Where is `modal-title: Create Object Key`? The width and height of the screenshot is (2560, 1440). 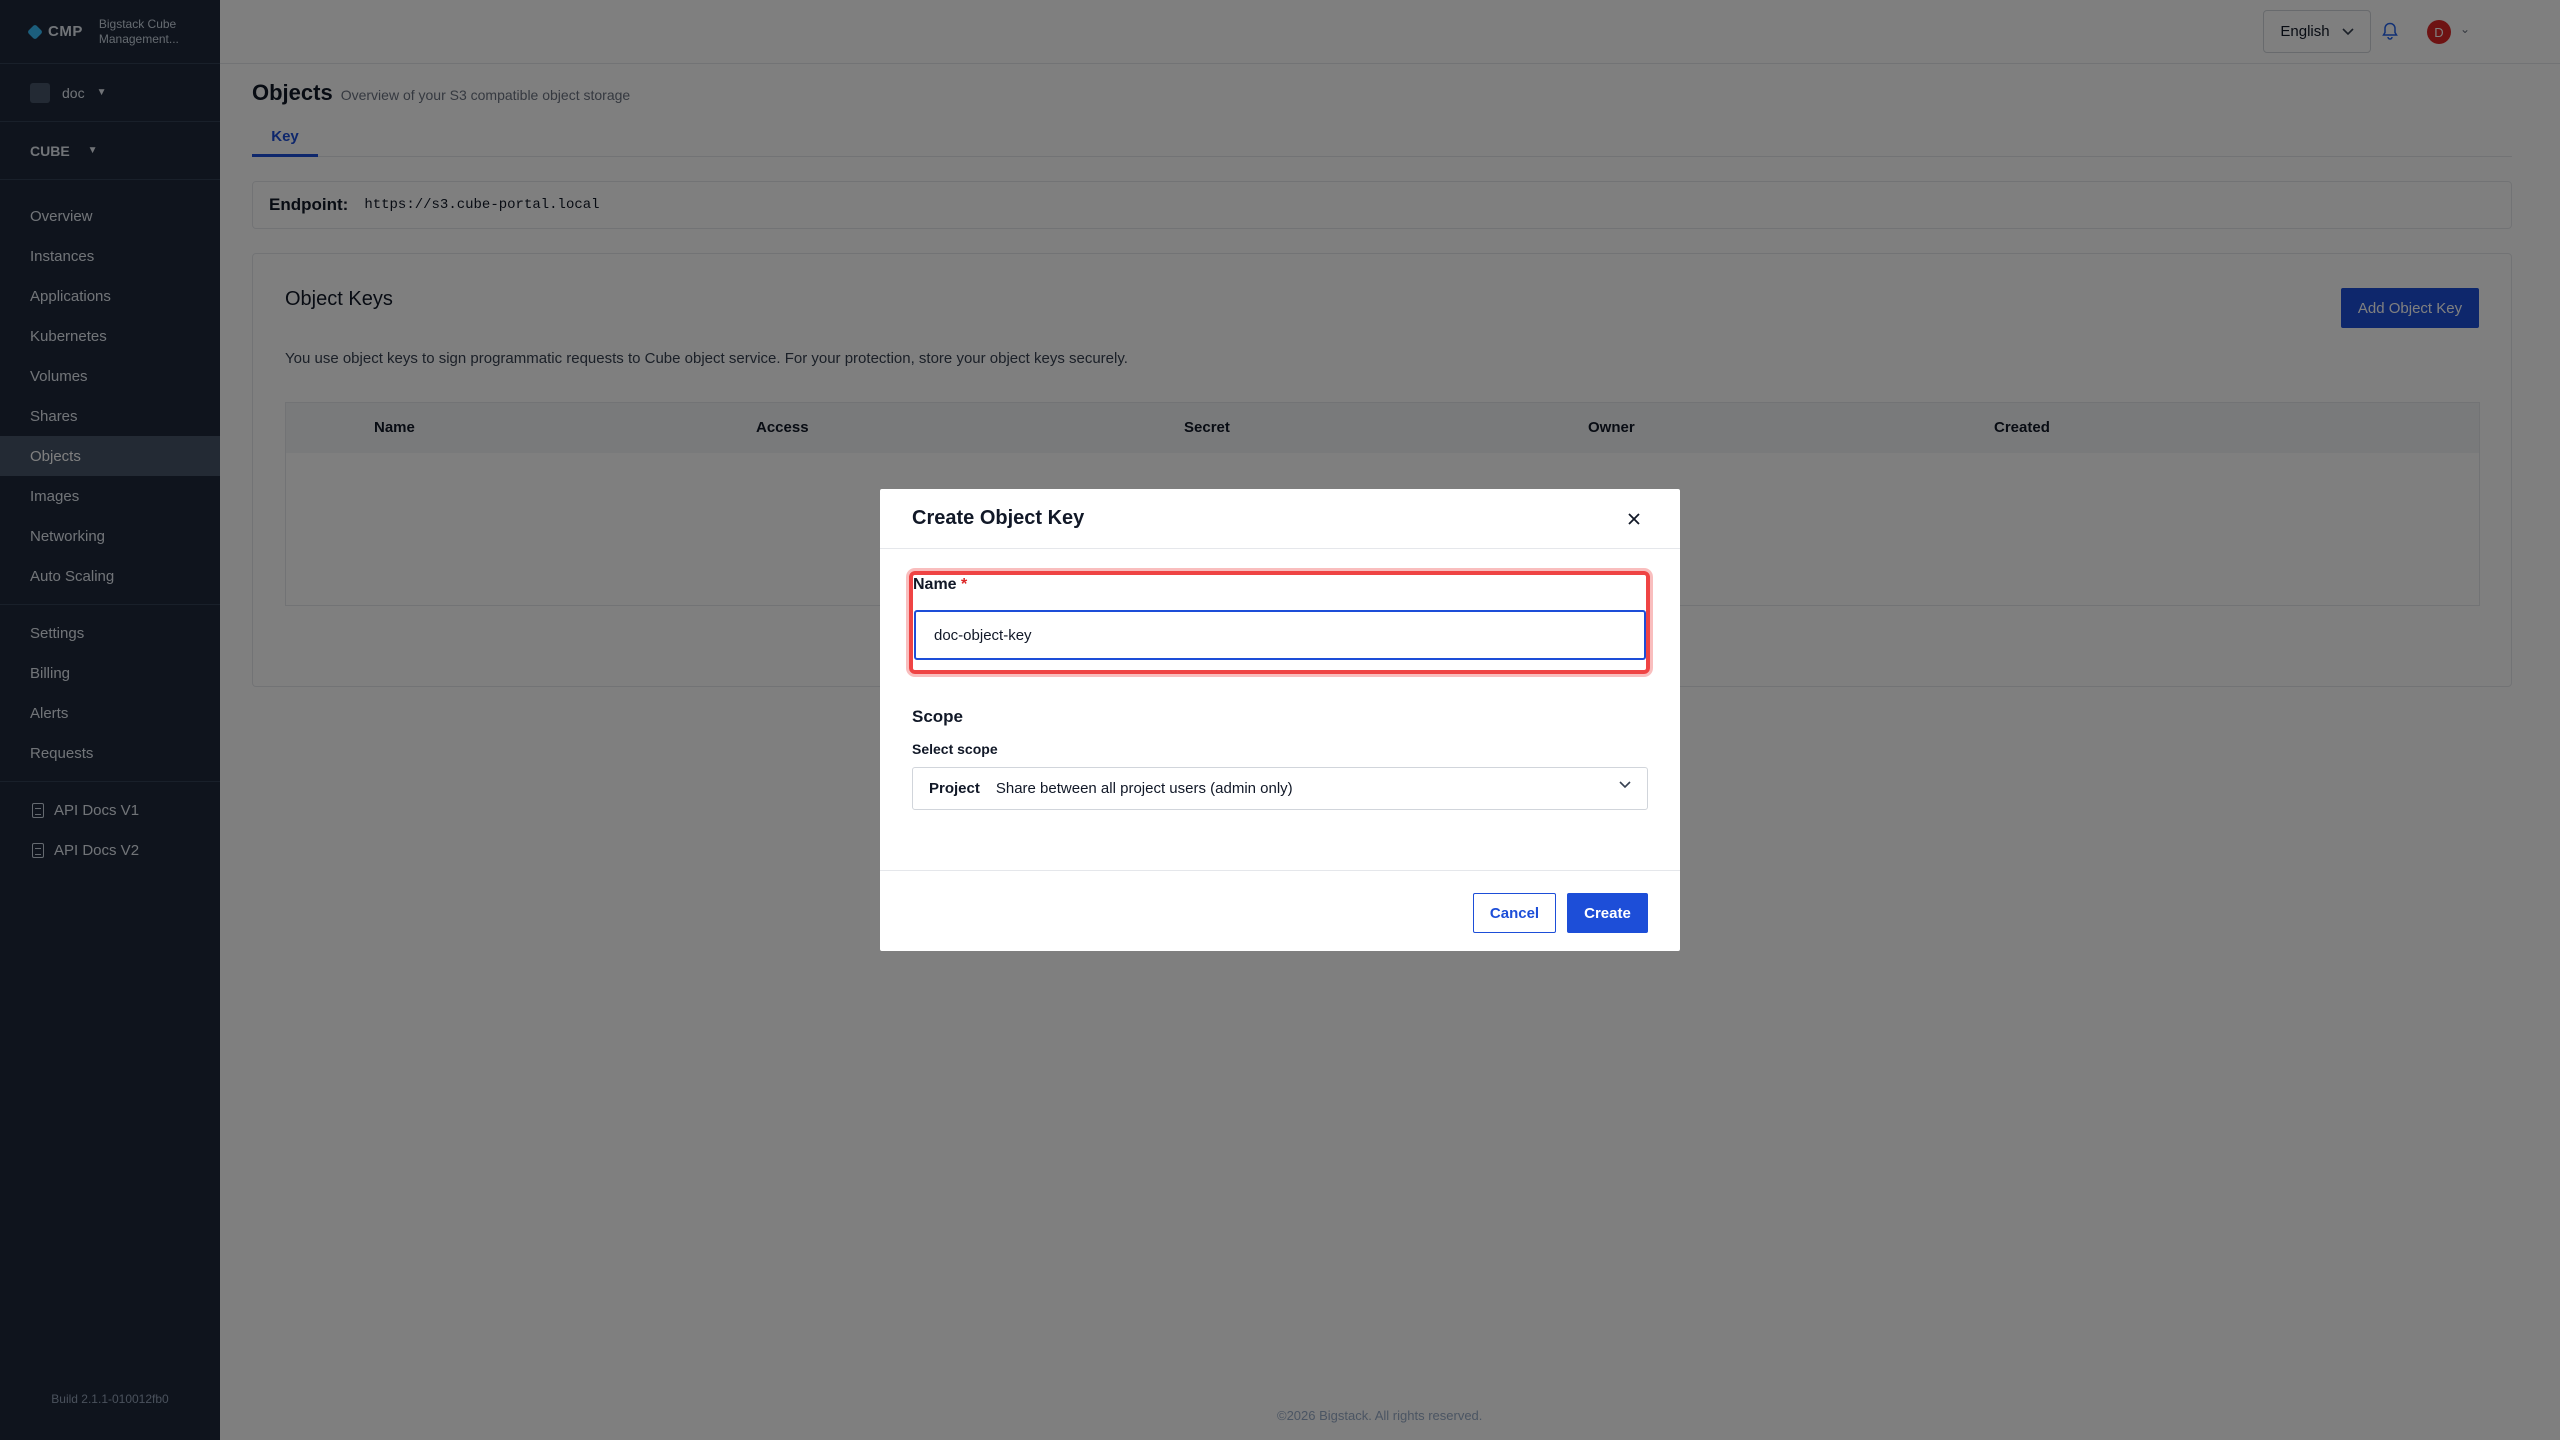
modal-title: Create Object Key is located at coordinates (998, 518).